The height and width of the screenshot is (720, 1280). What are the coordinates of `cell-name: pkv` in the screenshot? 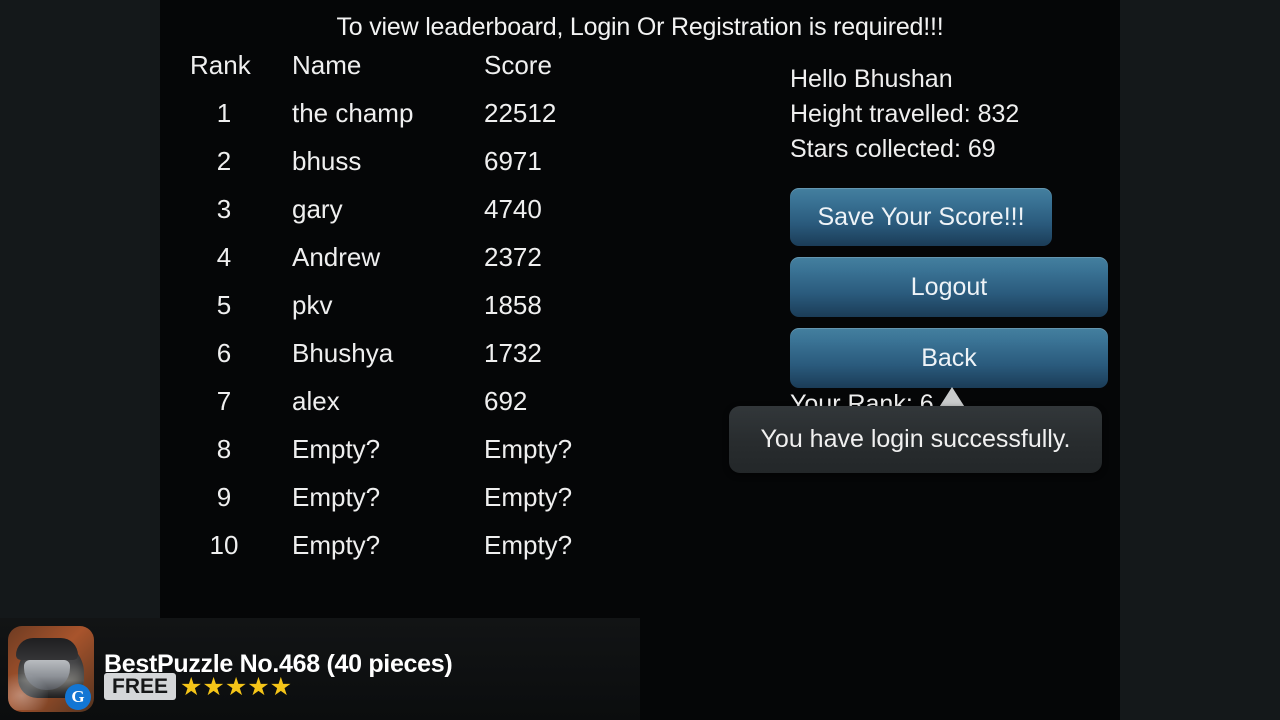 It's located at (312, 305).